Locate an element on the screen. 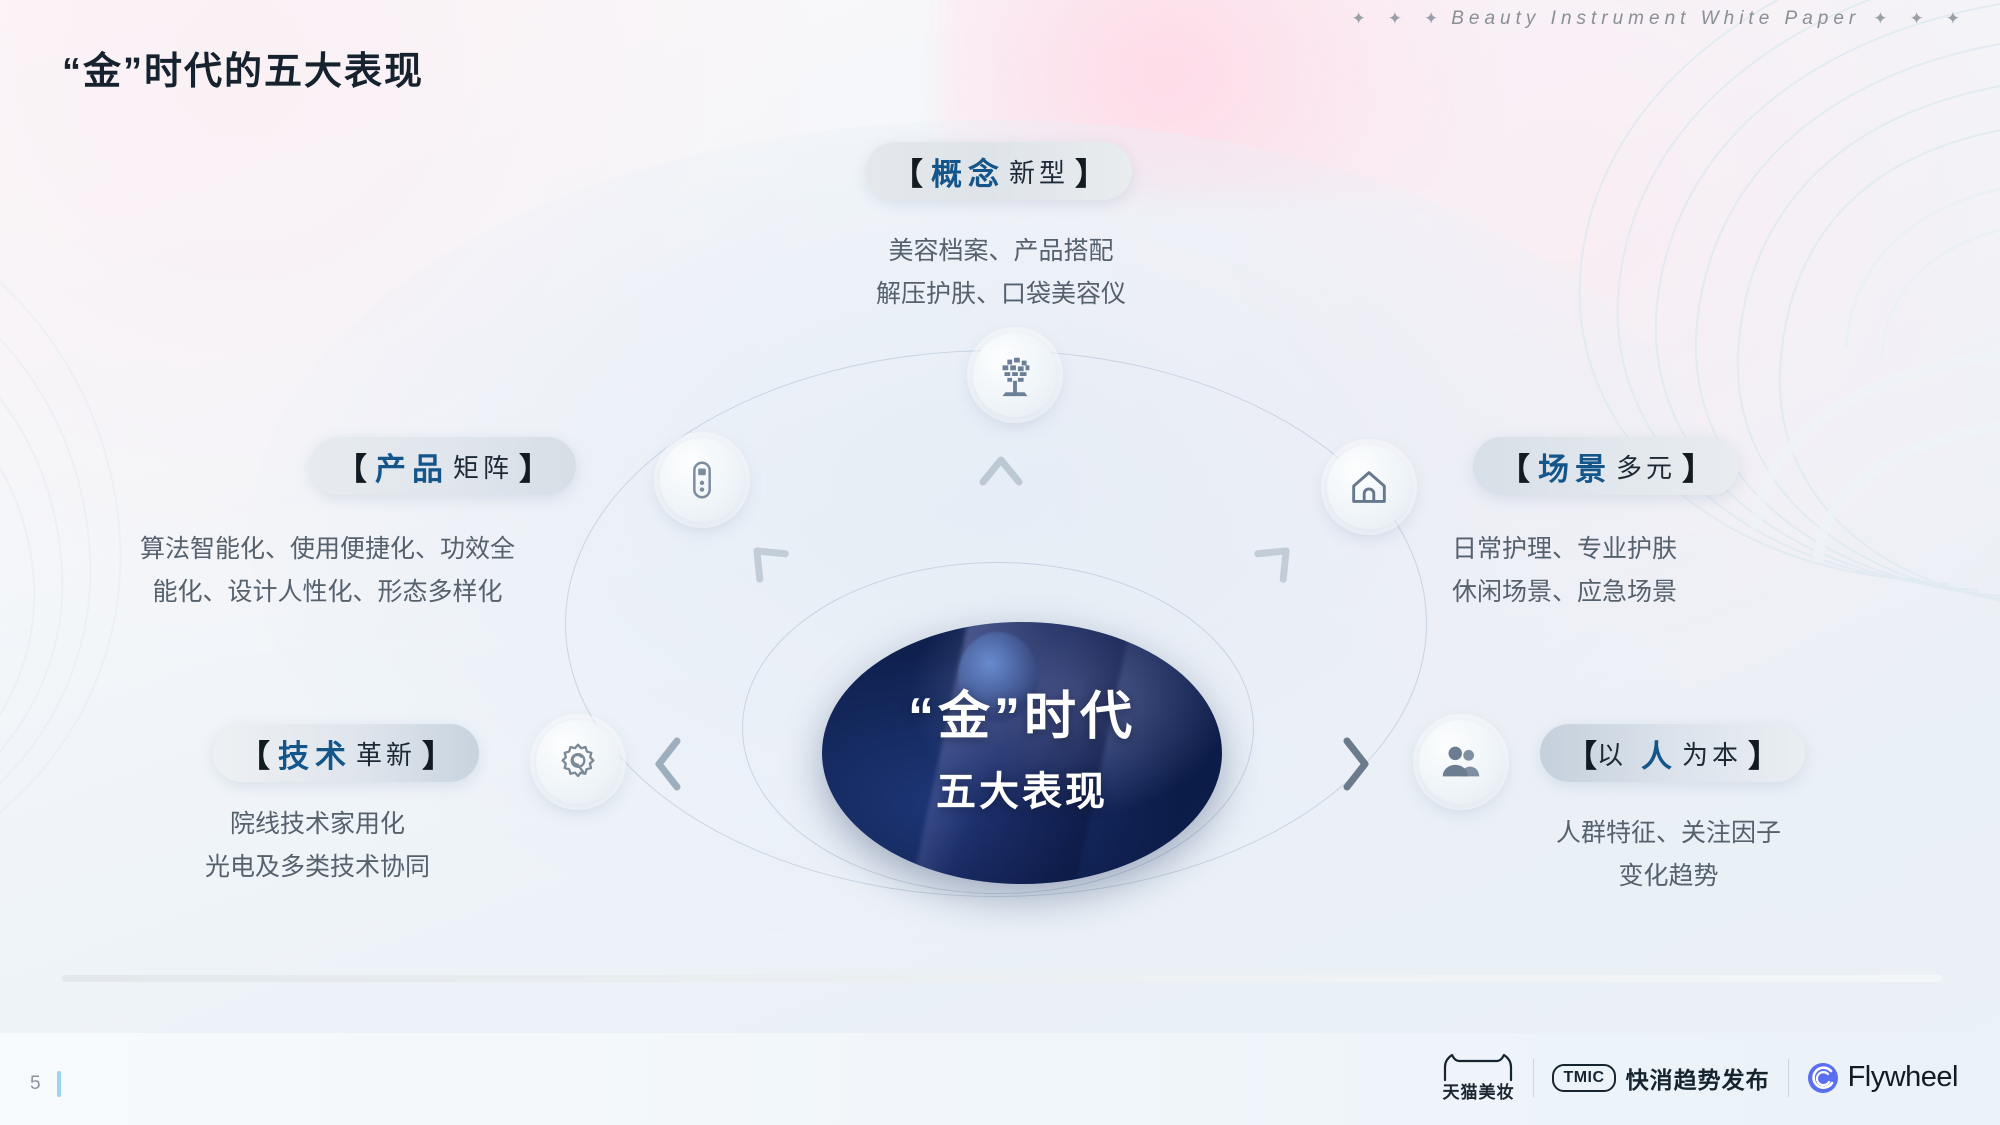 This screenshot has height=1125, width=2000. logo-flywheel: Flywheel is located at coordinates (1883, 1077).